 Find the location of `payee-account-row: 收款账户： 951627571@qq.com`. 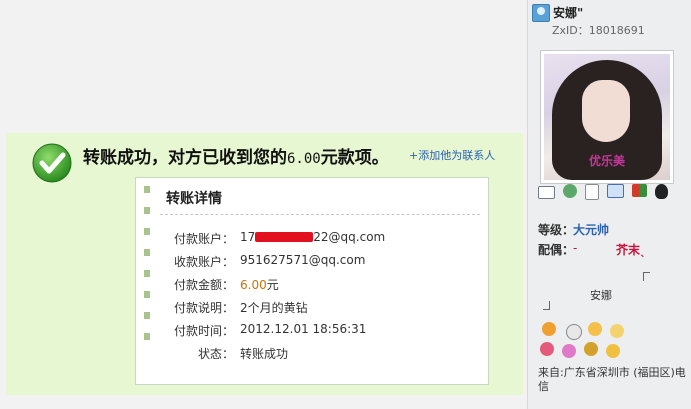

payee-account-row: 收款账户： 951627571@qq.com is located at coordinates (312, 263).